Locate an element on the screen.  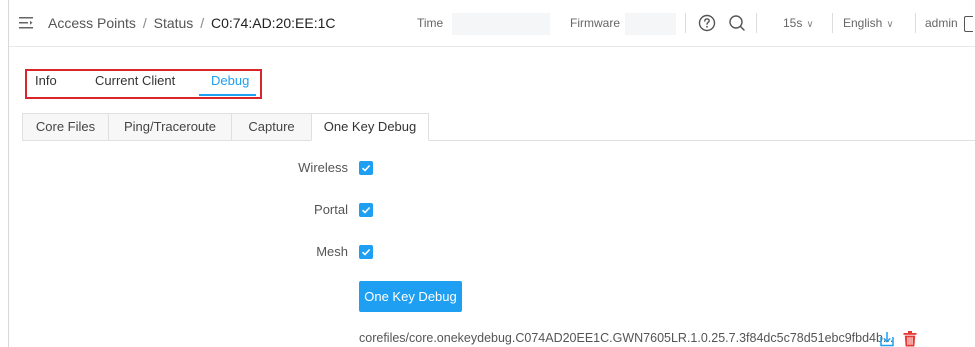
subtab-capture: Capture is located at coordinates (271, 127).